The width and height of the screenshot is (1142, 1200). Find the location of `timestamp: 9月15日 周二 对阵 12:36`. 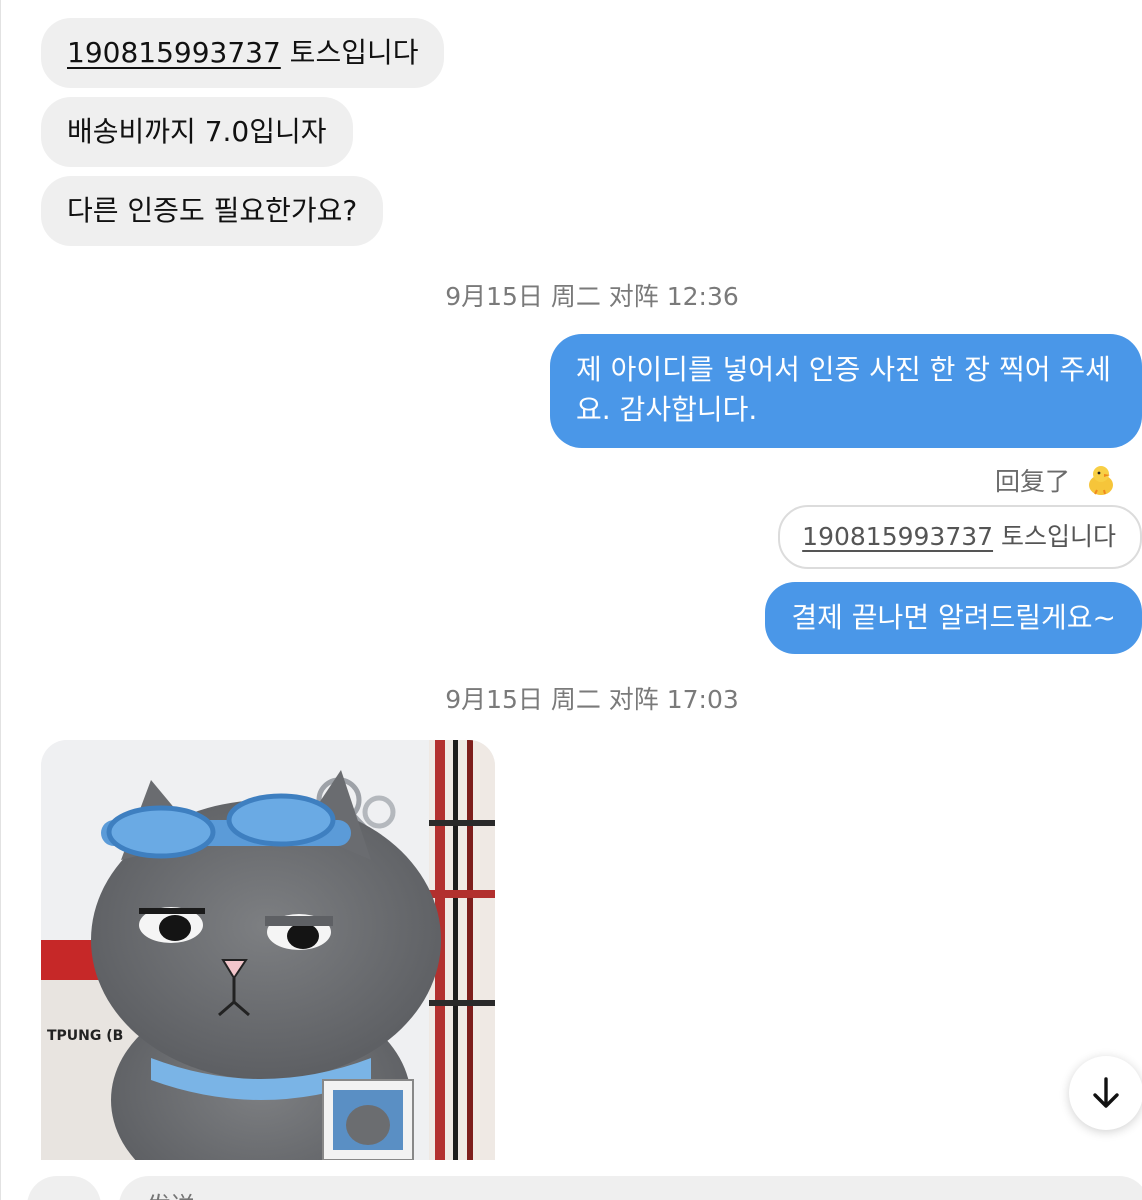

timestamp: 9月15日 周二 对阵 12:36 is located at coordinates (592, 296).